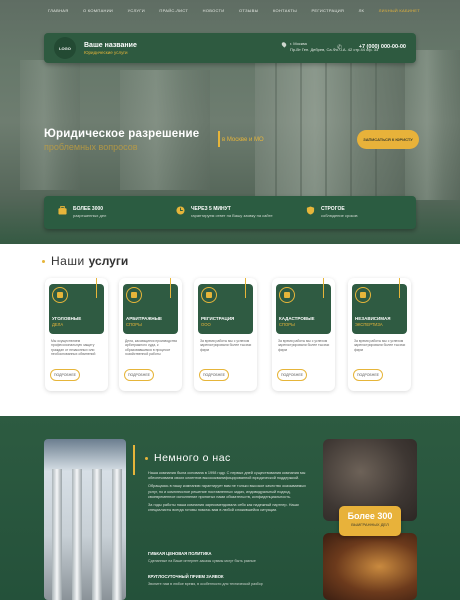 Image resolution: width=460 pixels, height=600 pixels. Describe the element at coordinates (333, 209) in the screenshot. I see `feature-title: Строгое` at that location.